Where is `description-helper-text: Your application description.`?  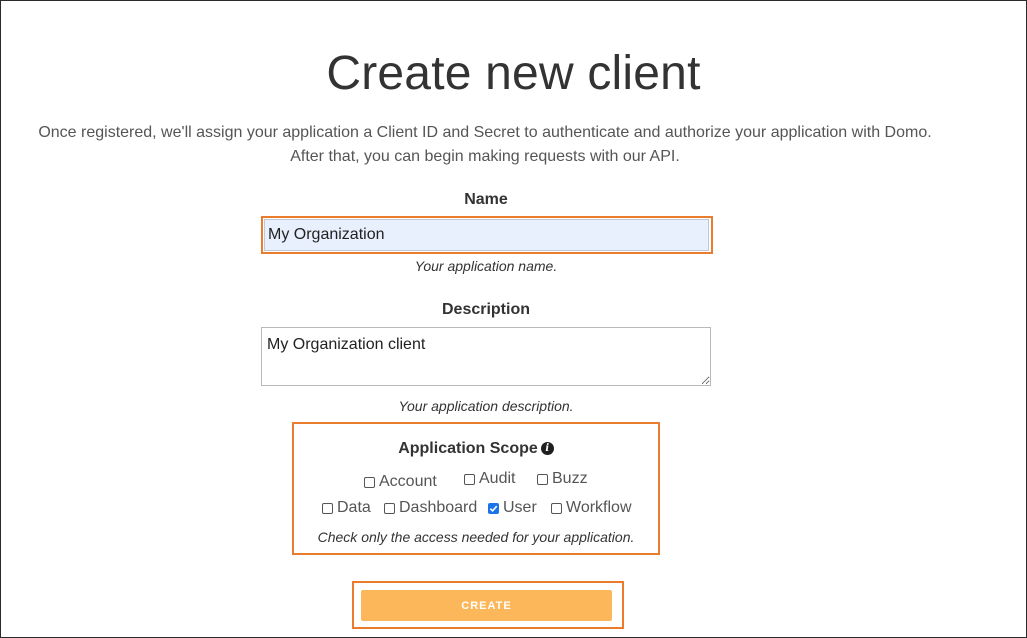
description-helper-text: Your application description. is located at coordinates (486, 406).